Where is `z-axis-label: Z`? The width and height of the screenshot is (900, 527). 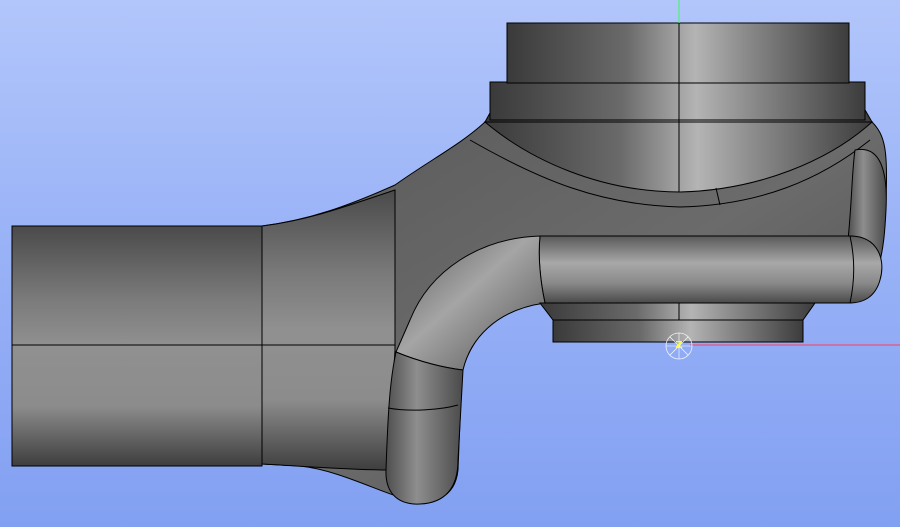
z-axis-label: Z is located at coordinates (678, 345).